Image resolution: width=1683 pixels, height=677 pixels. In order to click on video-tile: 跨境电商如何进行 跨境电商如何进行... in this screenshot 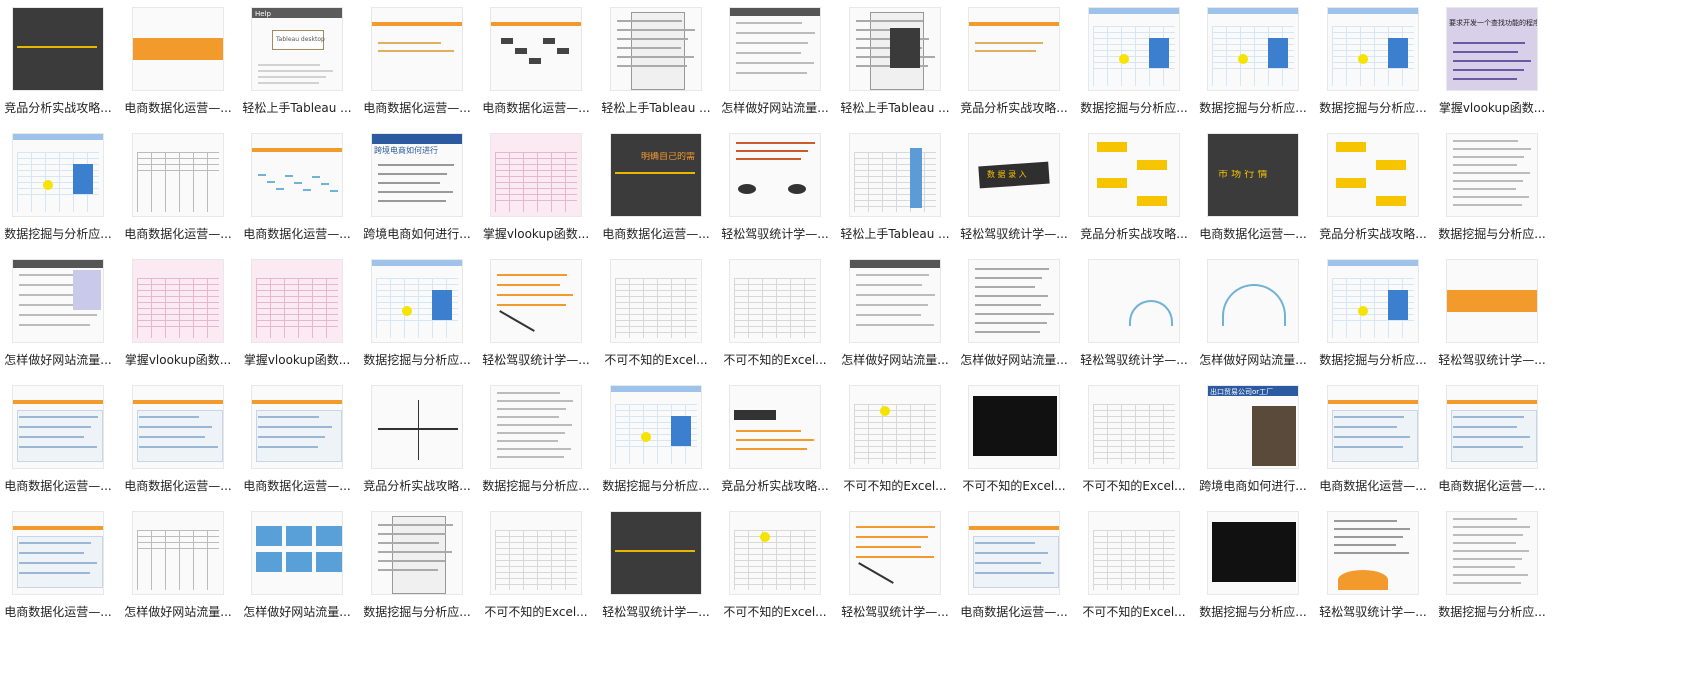, I will do `click(417, 193)`.